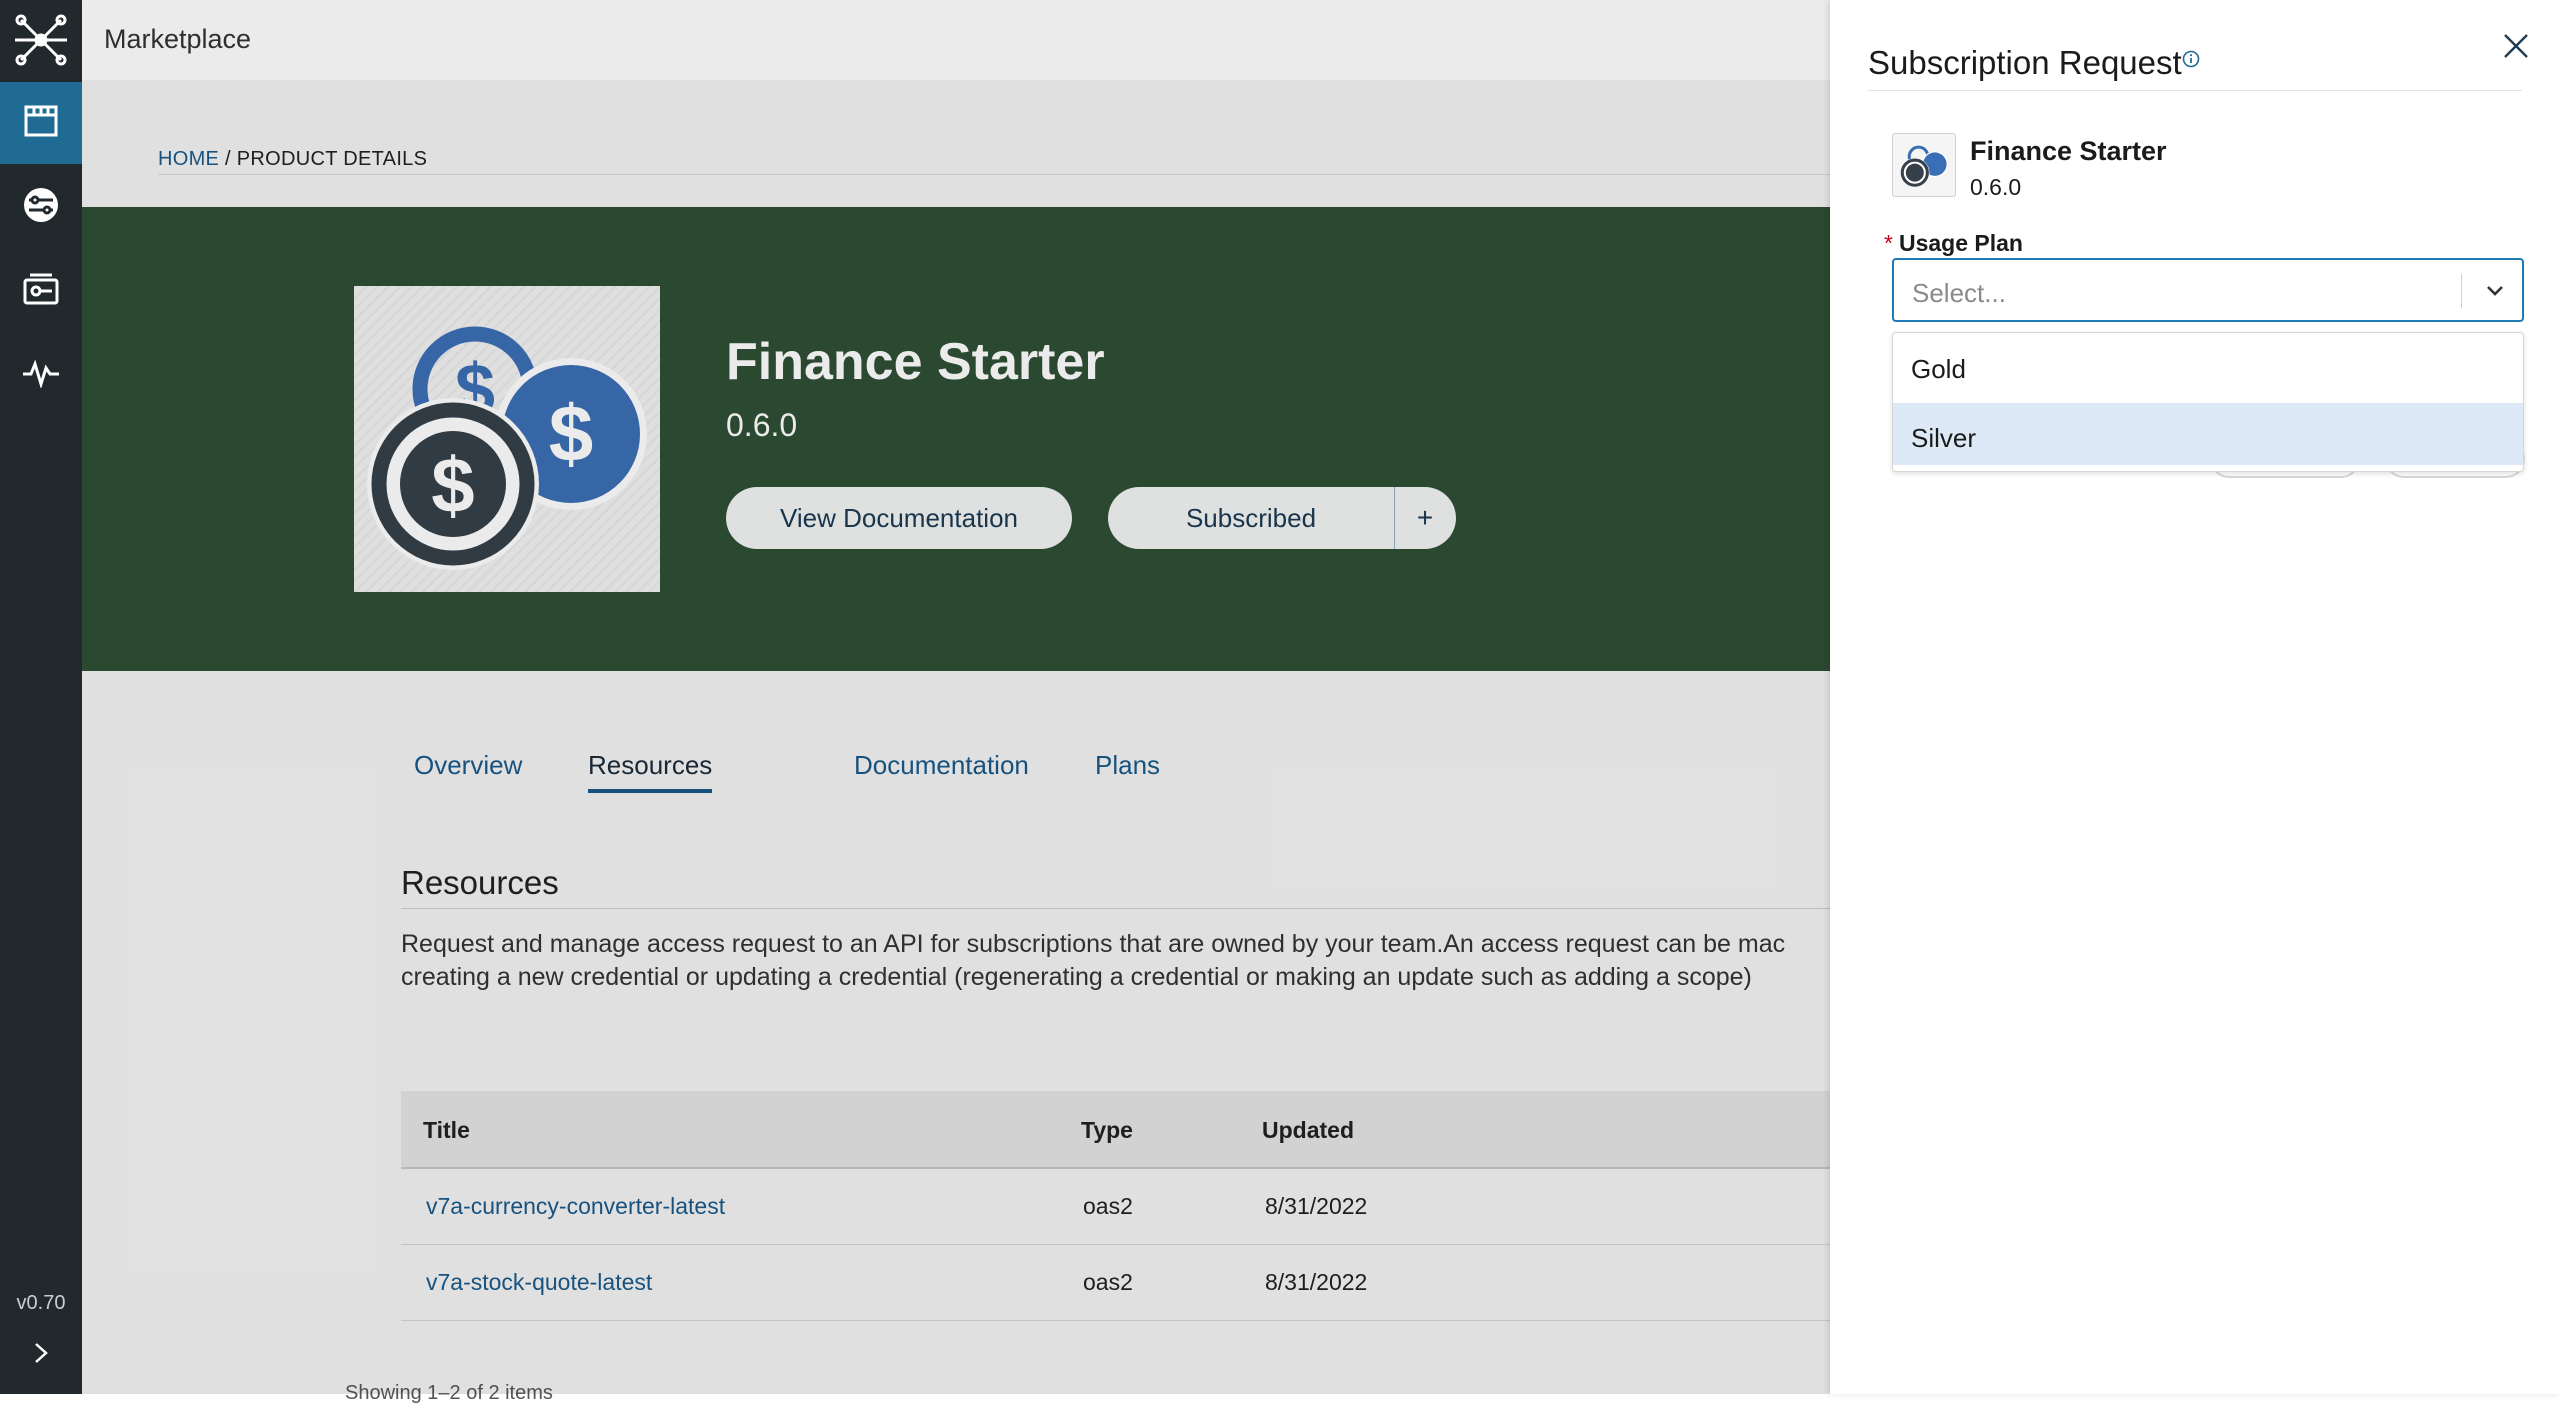  What do you see at coordinates (2208, 402) in the screenshot?
I see `usage-plan-menu: Gold Silver` at bounding box center [2208, 402].